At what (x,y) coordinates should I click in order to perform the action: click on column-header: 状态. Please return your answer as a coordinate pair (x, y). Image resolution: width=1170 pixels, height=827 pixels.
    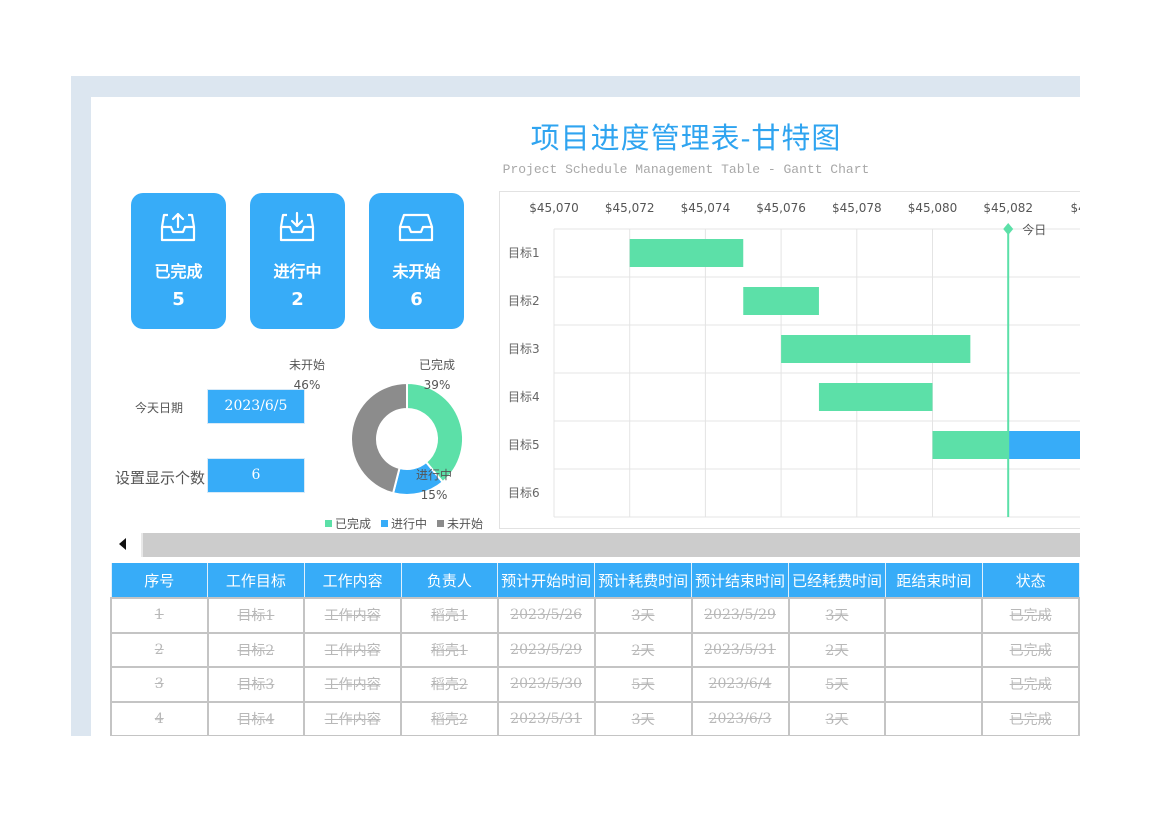
    Looking at the image, I should click on (1030, 580).